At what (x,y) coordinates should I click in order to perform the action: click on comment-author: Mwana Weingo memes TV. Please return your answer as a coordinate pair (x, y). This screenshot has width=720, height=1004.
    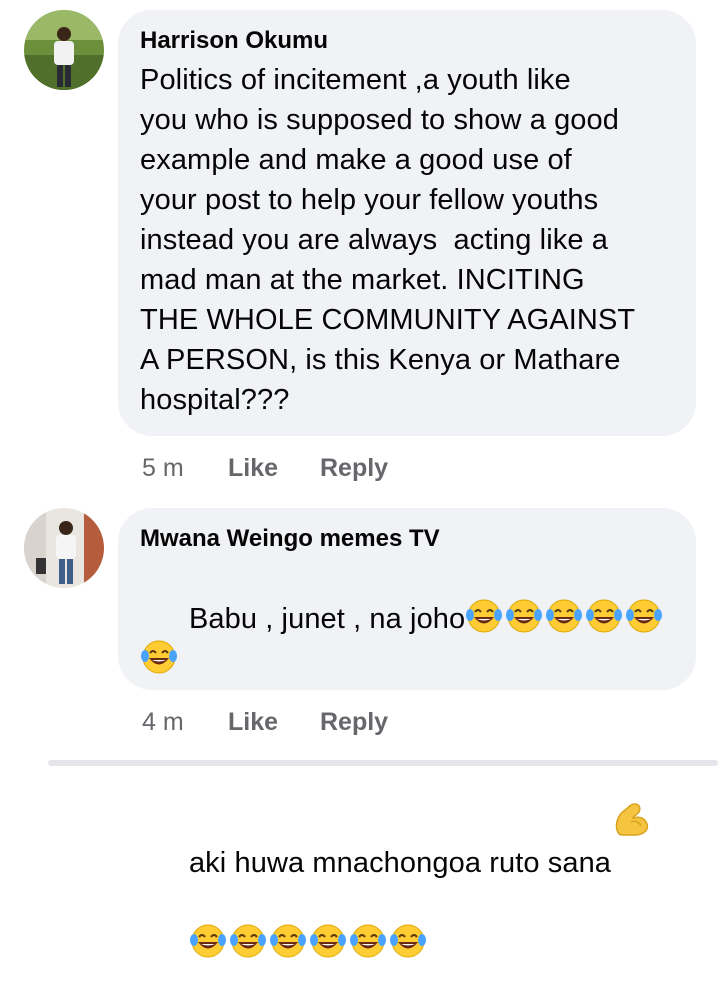
    Looking at the image, I should click on (408, 539).